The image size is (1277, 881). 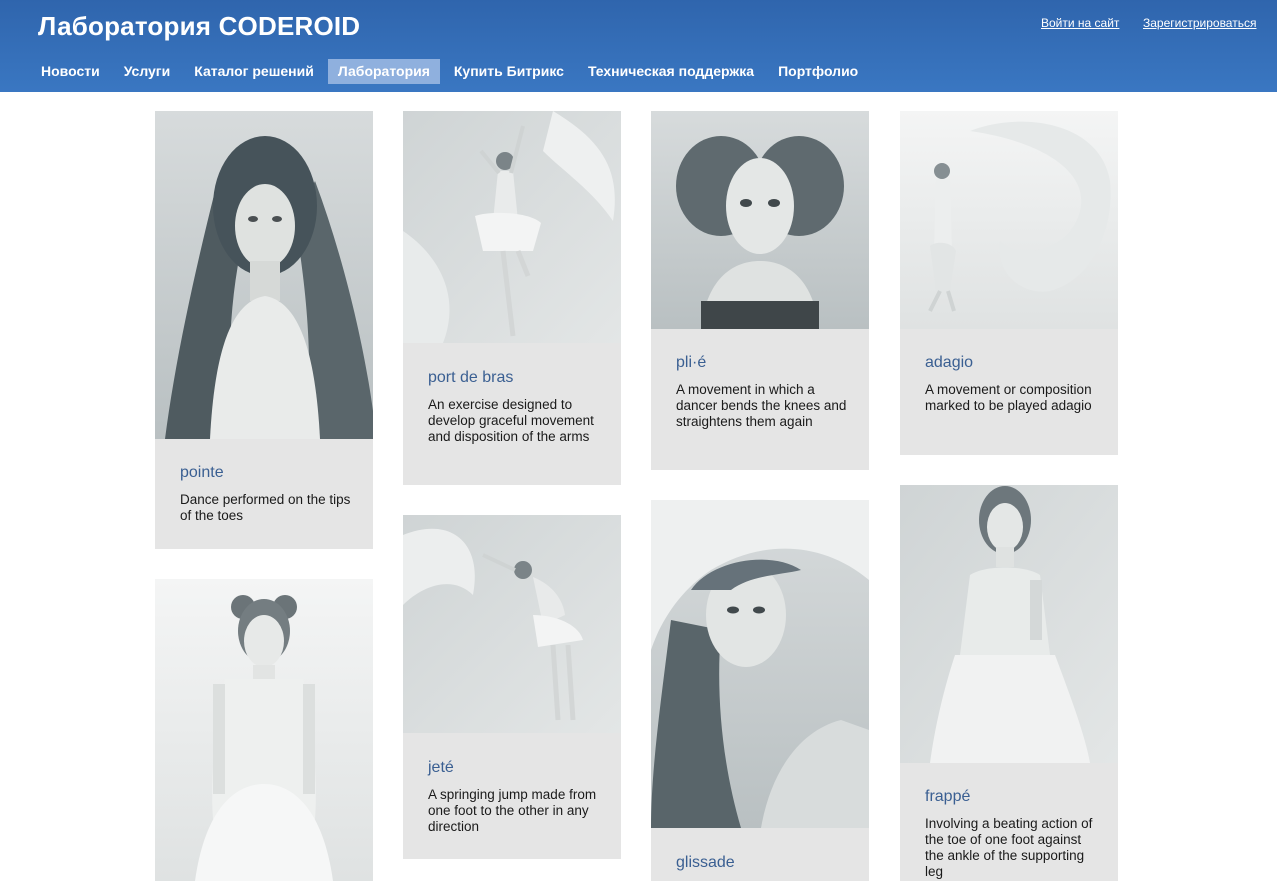 I want to click on nav-item-buy-bitrix: Купить Битрикс, so click(x=509, y=71).